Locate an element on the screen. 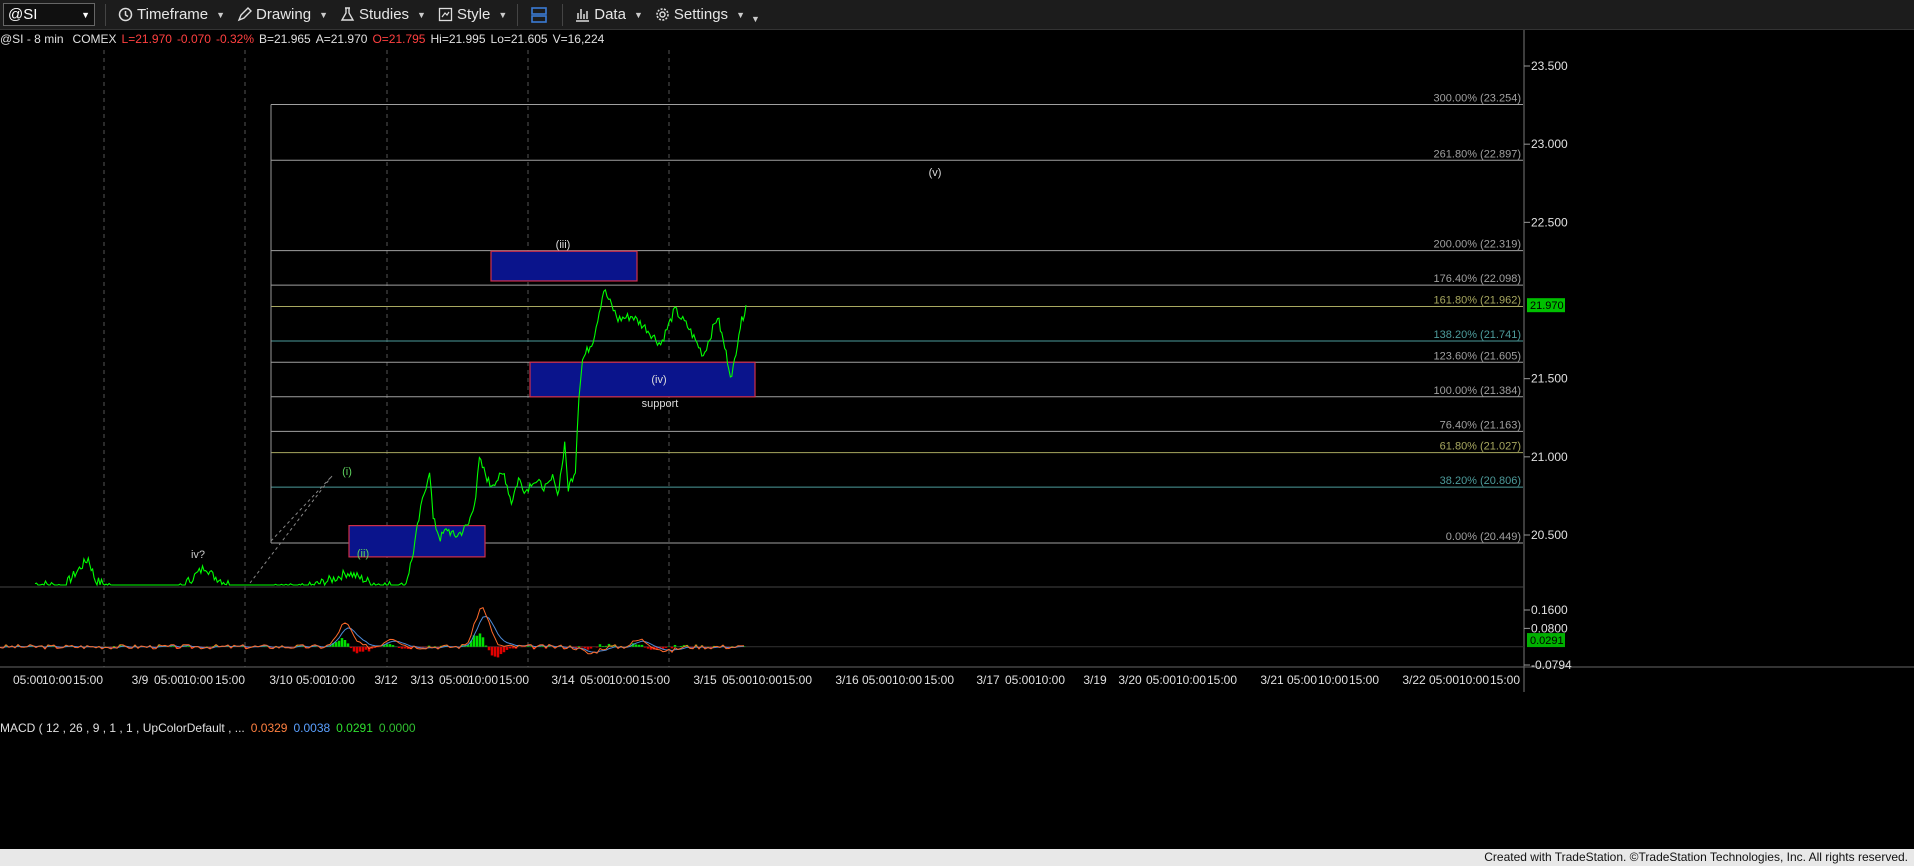 This screenshot has width=1914, height=866. overflow-caret-icon: ▼ is located at coordinates (755, 19).